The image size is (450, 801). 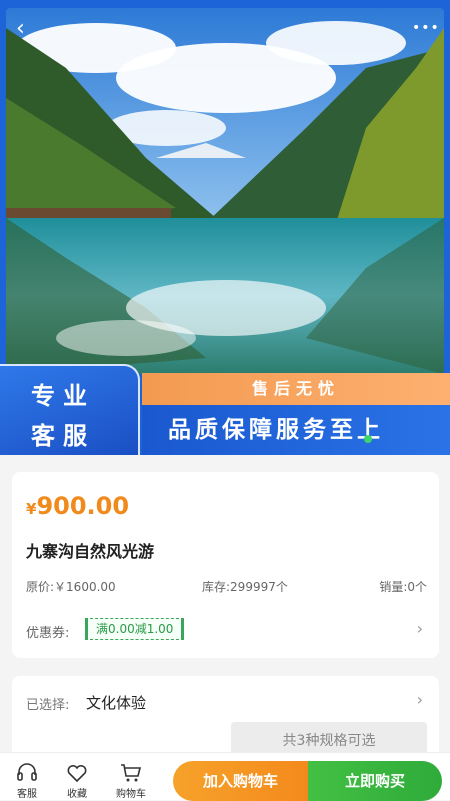 What do you see at coordinates (71, 587) in the screenshot?
I see `original-price: 原价:￥1600.00` at bounding box center [71, 587].